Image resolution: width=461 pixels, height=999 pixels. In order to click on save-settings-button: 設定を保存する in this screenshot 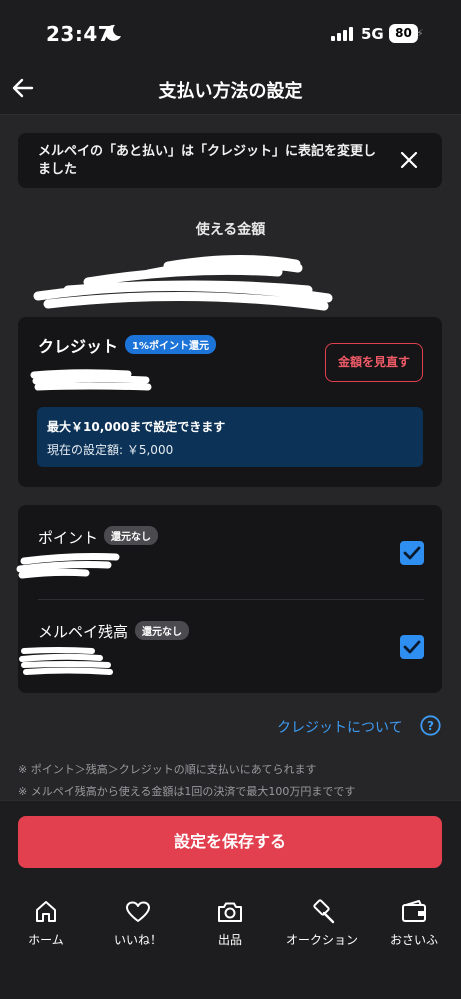, I will do `click(230, 842)`.